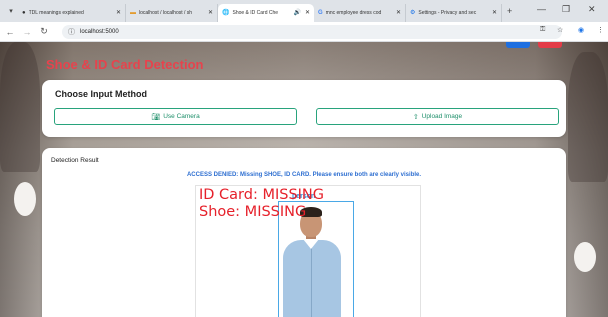 This screenshot has width=608, height=317. Describe the element at coordinates (101, 94) in the screenshot. I see `input-method-title: Choose Input Method` at that location.